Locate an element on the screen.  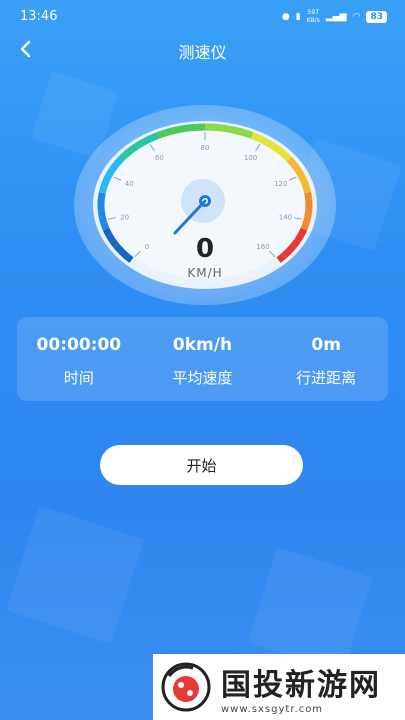
gauge-tick-label: 20 is located at coordinates (124, 217).